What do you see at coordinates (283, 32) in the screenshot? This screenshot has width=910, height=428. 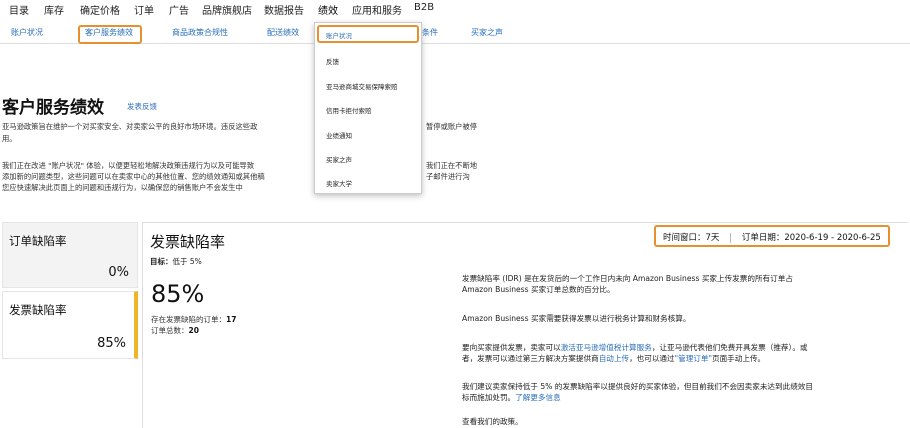 I see `tab-shipping-performance: 配送绩效` at bounding box center [283, 32].